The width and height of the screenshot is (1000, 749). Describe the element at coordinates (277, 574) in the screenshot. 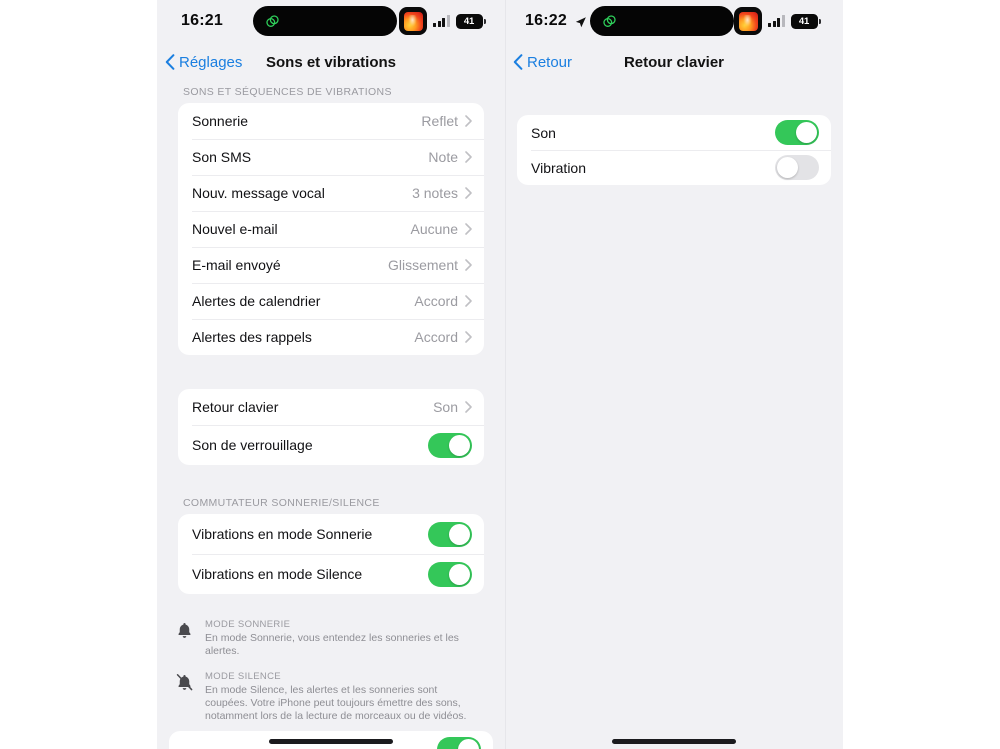

I see `row-label: Vibrations en mode Silence` at that location.